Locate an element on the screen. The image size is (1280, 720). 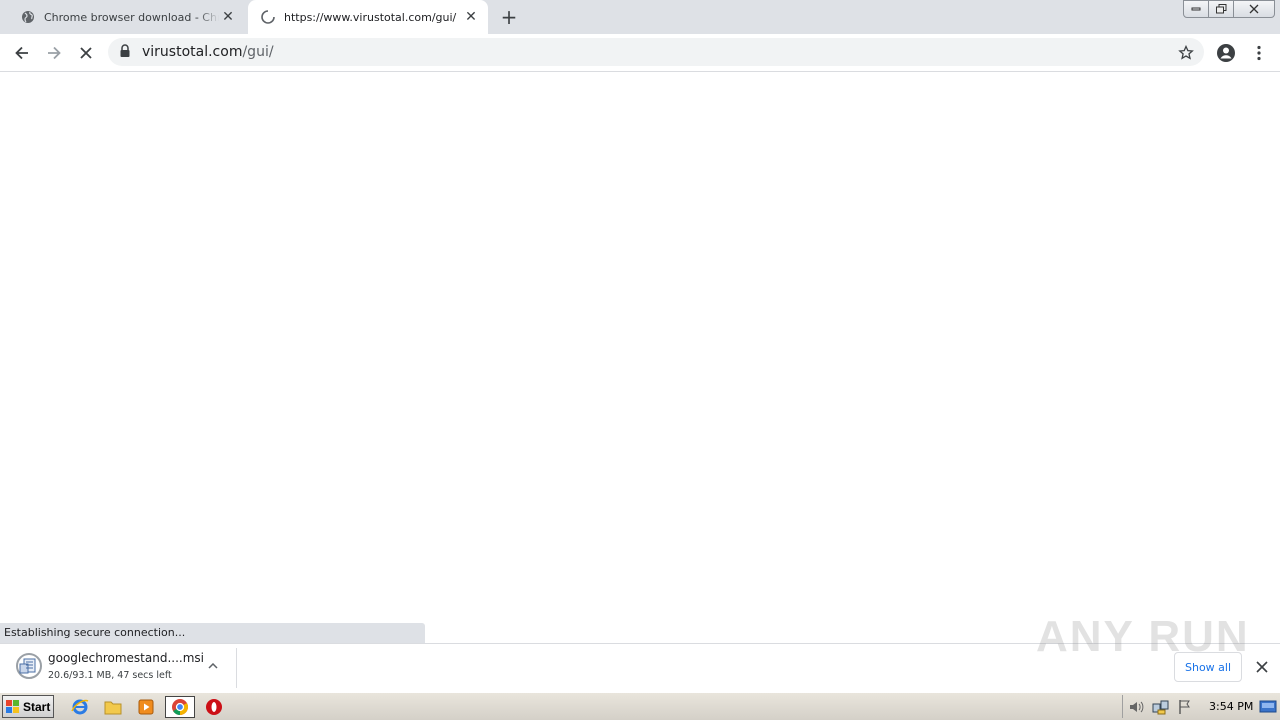
taskbar-clock: 3:54 PM is located at coordinates (1231, 706).